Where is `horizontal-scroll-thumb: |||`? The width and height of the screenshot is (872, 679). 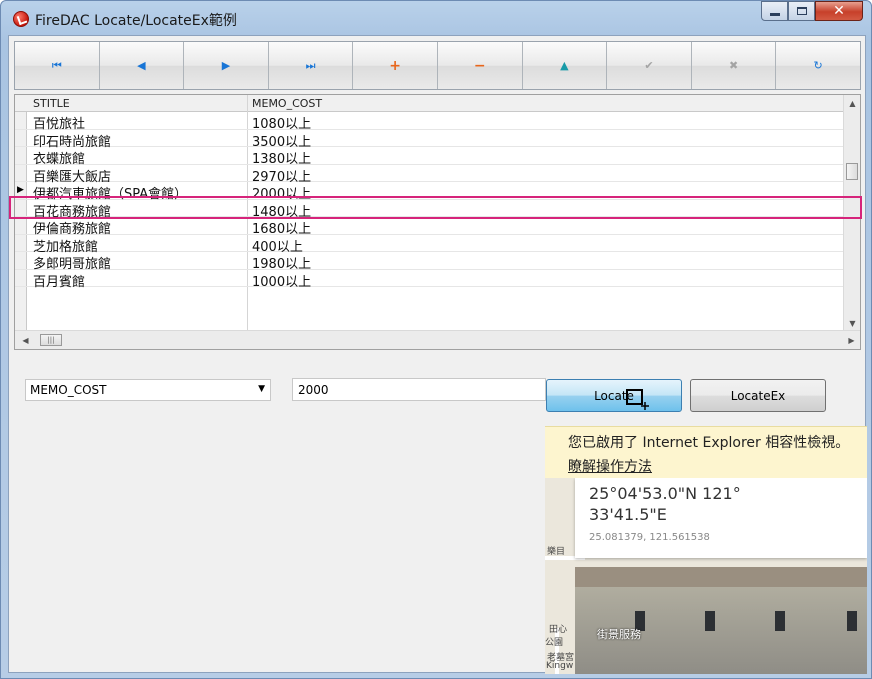
horizontal-scroll-thumb: ||| is located at coordinates (51, 340).